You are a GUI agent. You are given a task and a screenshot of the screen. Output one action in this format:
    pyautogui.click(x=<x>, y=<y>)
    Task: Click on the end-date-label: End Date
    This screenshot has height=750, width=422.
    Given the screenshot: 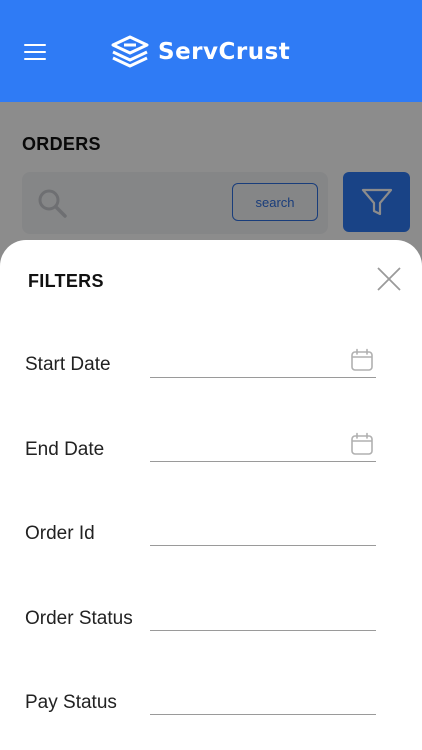 What is the action you would take?
    pyautogui.click(x=65, y=449)
    